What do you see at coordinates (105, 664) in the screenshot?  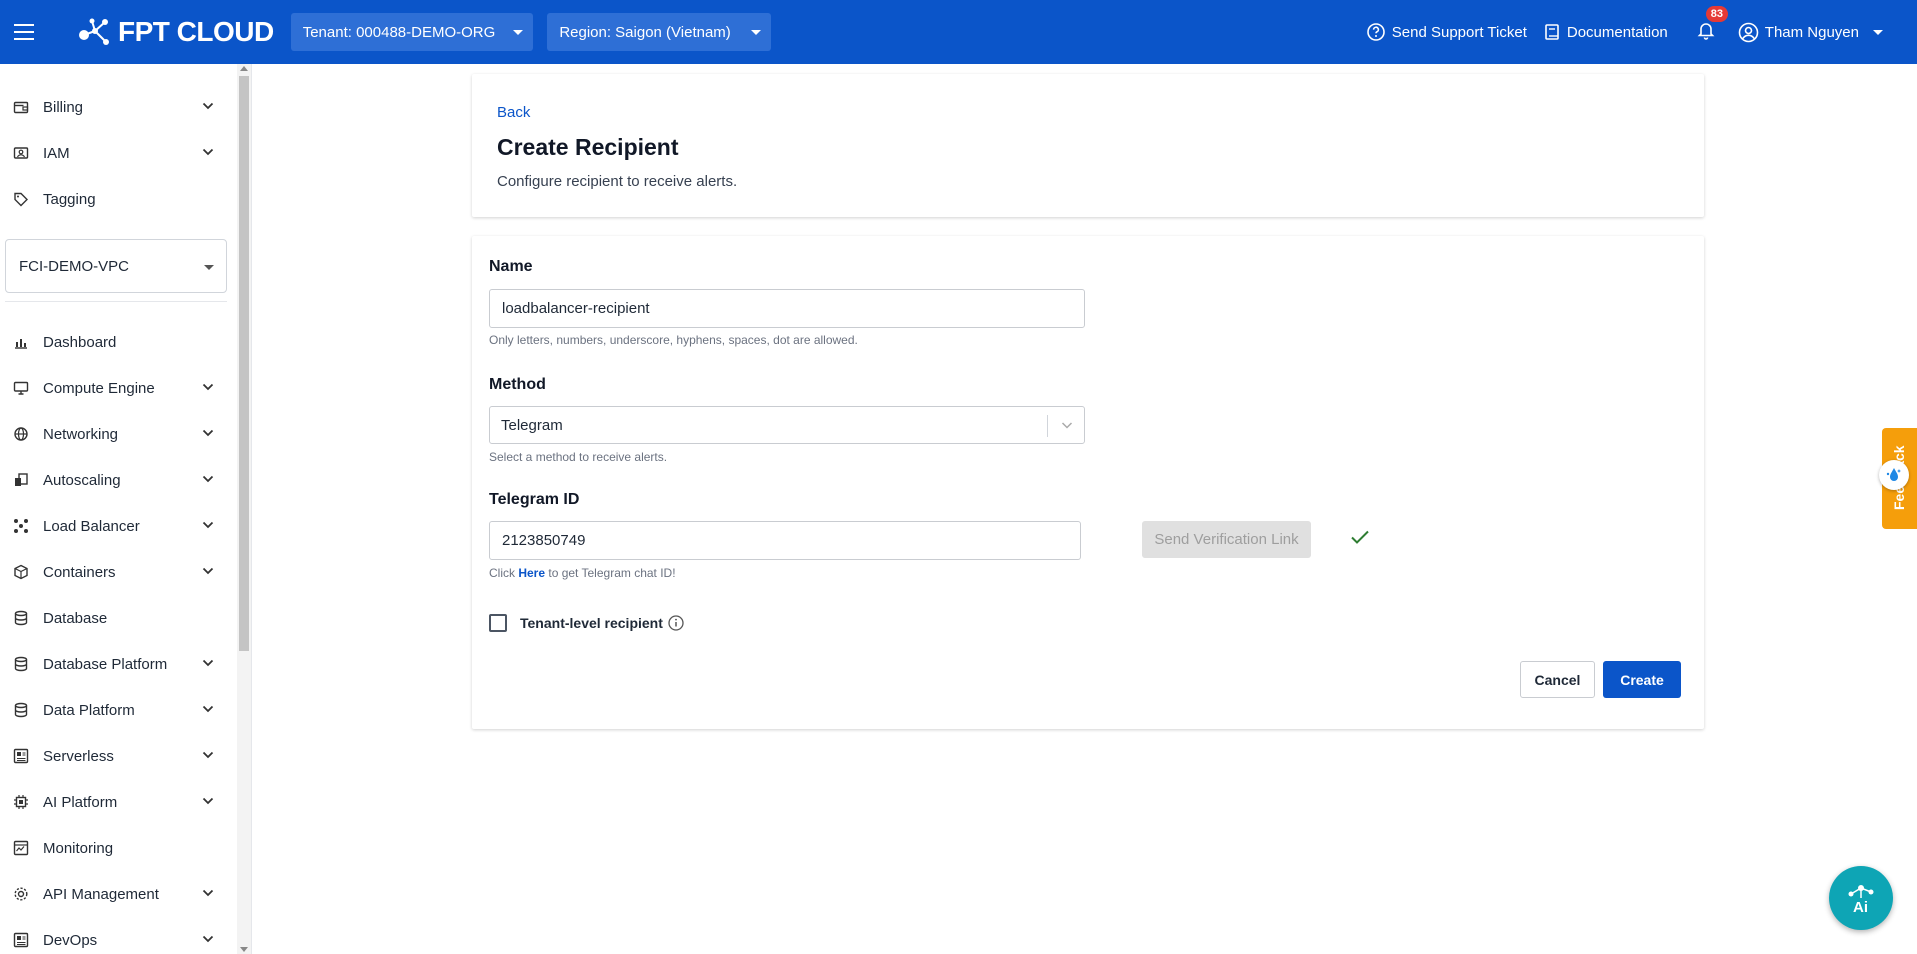 I see `sidebar-item-label: Database Platform` at bounding box center [105, 664].